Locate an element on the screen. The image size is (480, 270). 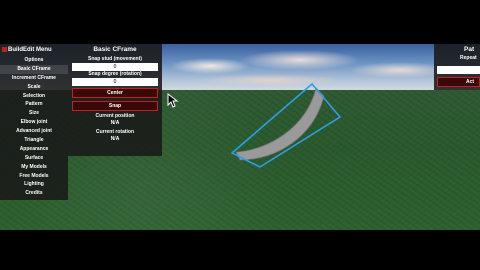
current-position-label: Current position is located at coordinates (115, 116).